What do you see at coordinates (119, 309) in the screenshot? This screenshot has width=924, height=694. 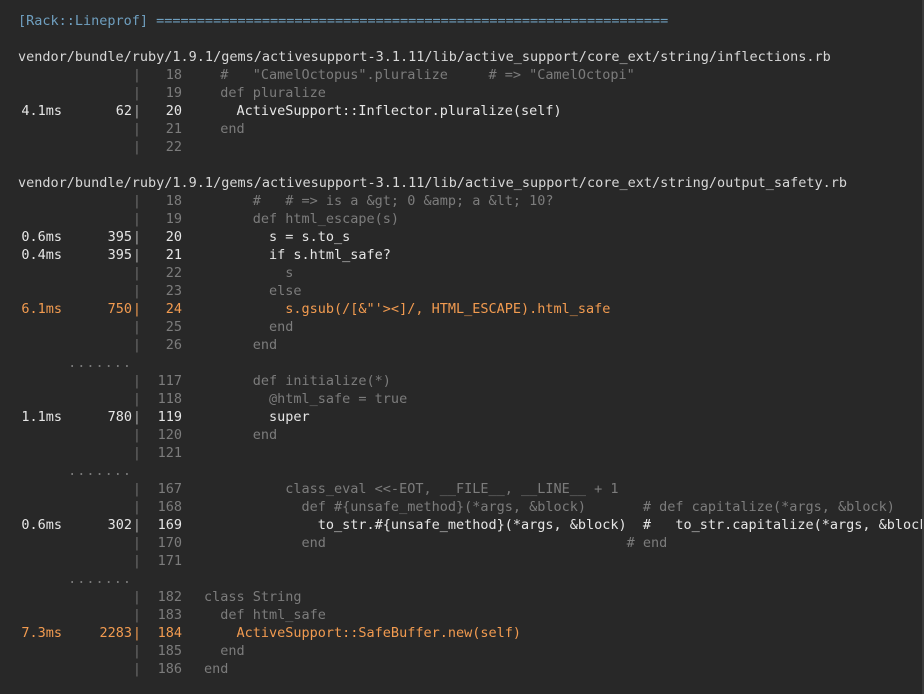 I see `call-count: 750` at bounding box center [119, 309].